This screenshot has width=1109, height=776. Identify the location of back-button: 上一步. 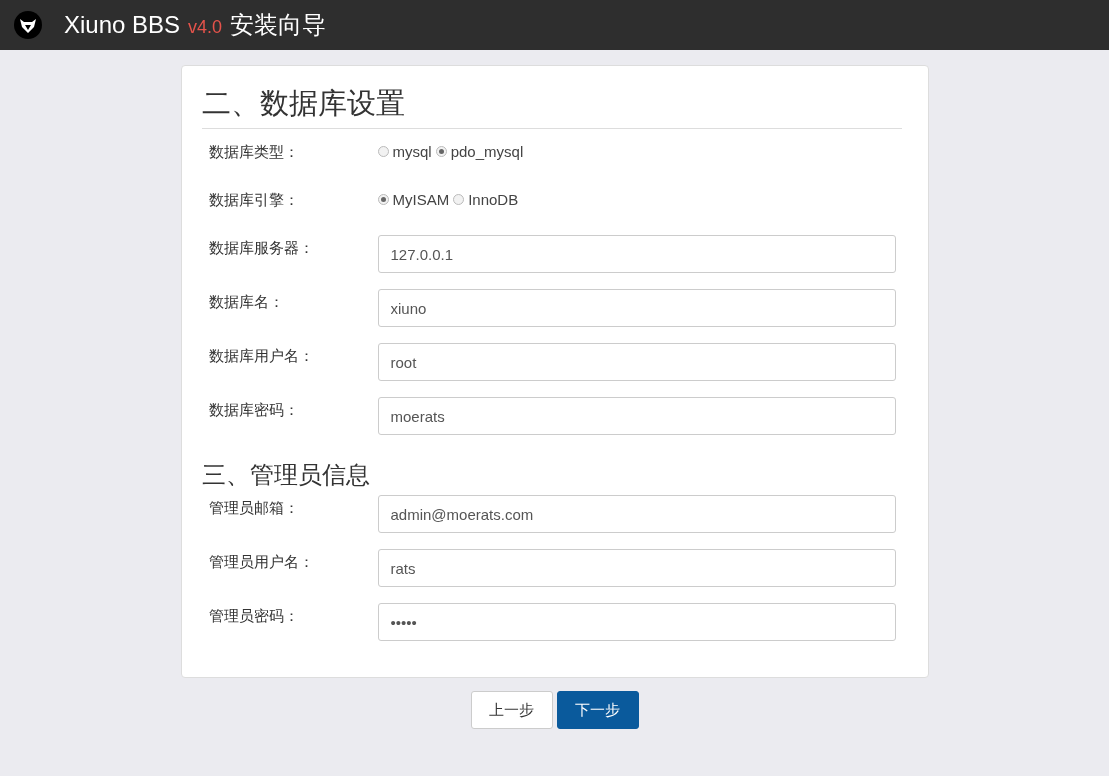
(511, 710).